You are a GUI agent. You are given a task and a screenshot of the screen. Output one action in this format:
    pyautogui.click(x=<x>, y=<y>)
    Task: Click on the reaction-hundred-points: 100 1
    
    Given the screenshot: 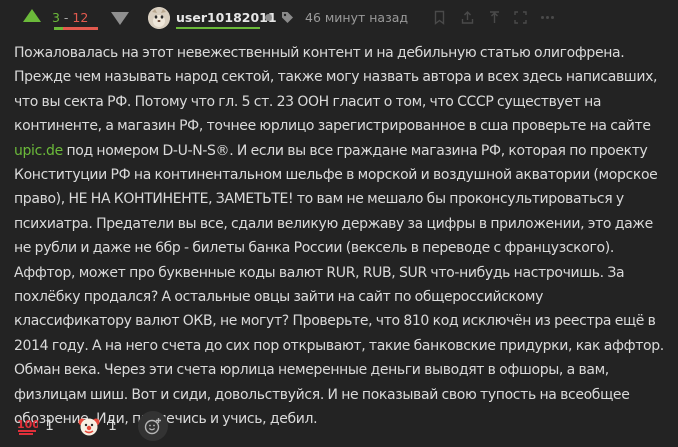 What is the action you would take?
    pyautogui.click(x=38, y=426)
    